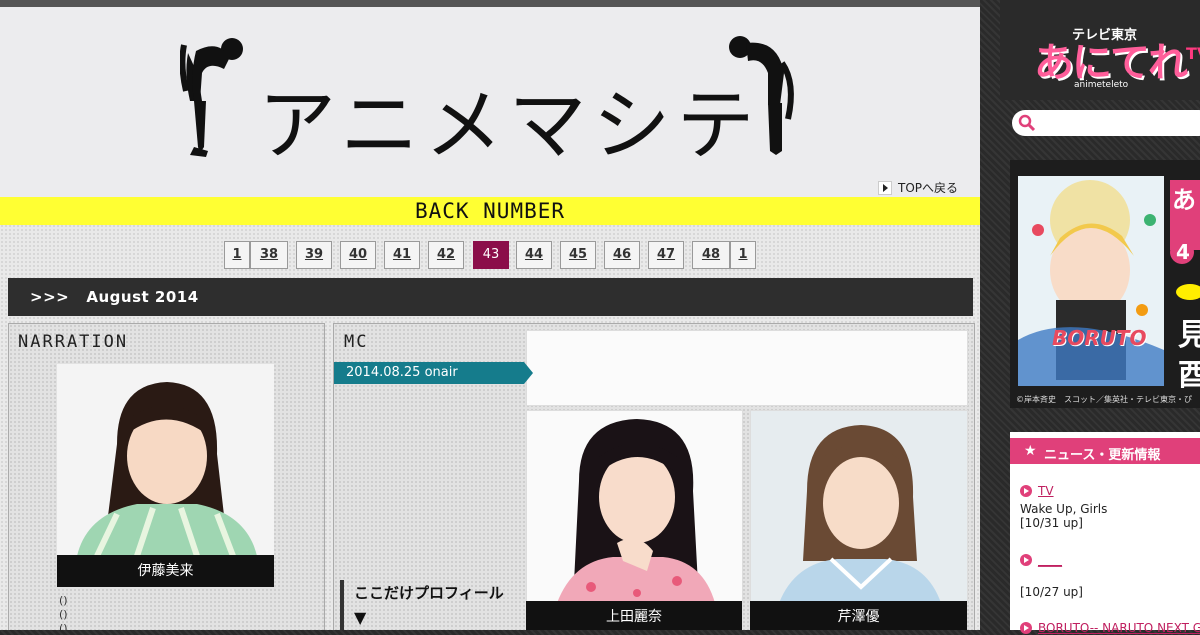 Image resolution: width=1200 pixels, height=635 pixels. What do you see at coordinates (490, 3) in the screenshot?
I see `top-bar` at bounding box center [490, 3].